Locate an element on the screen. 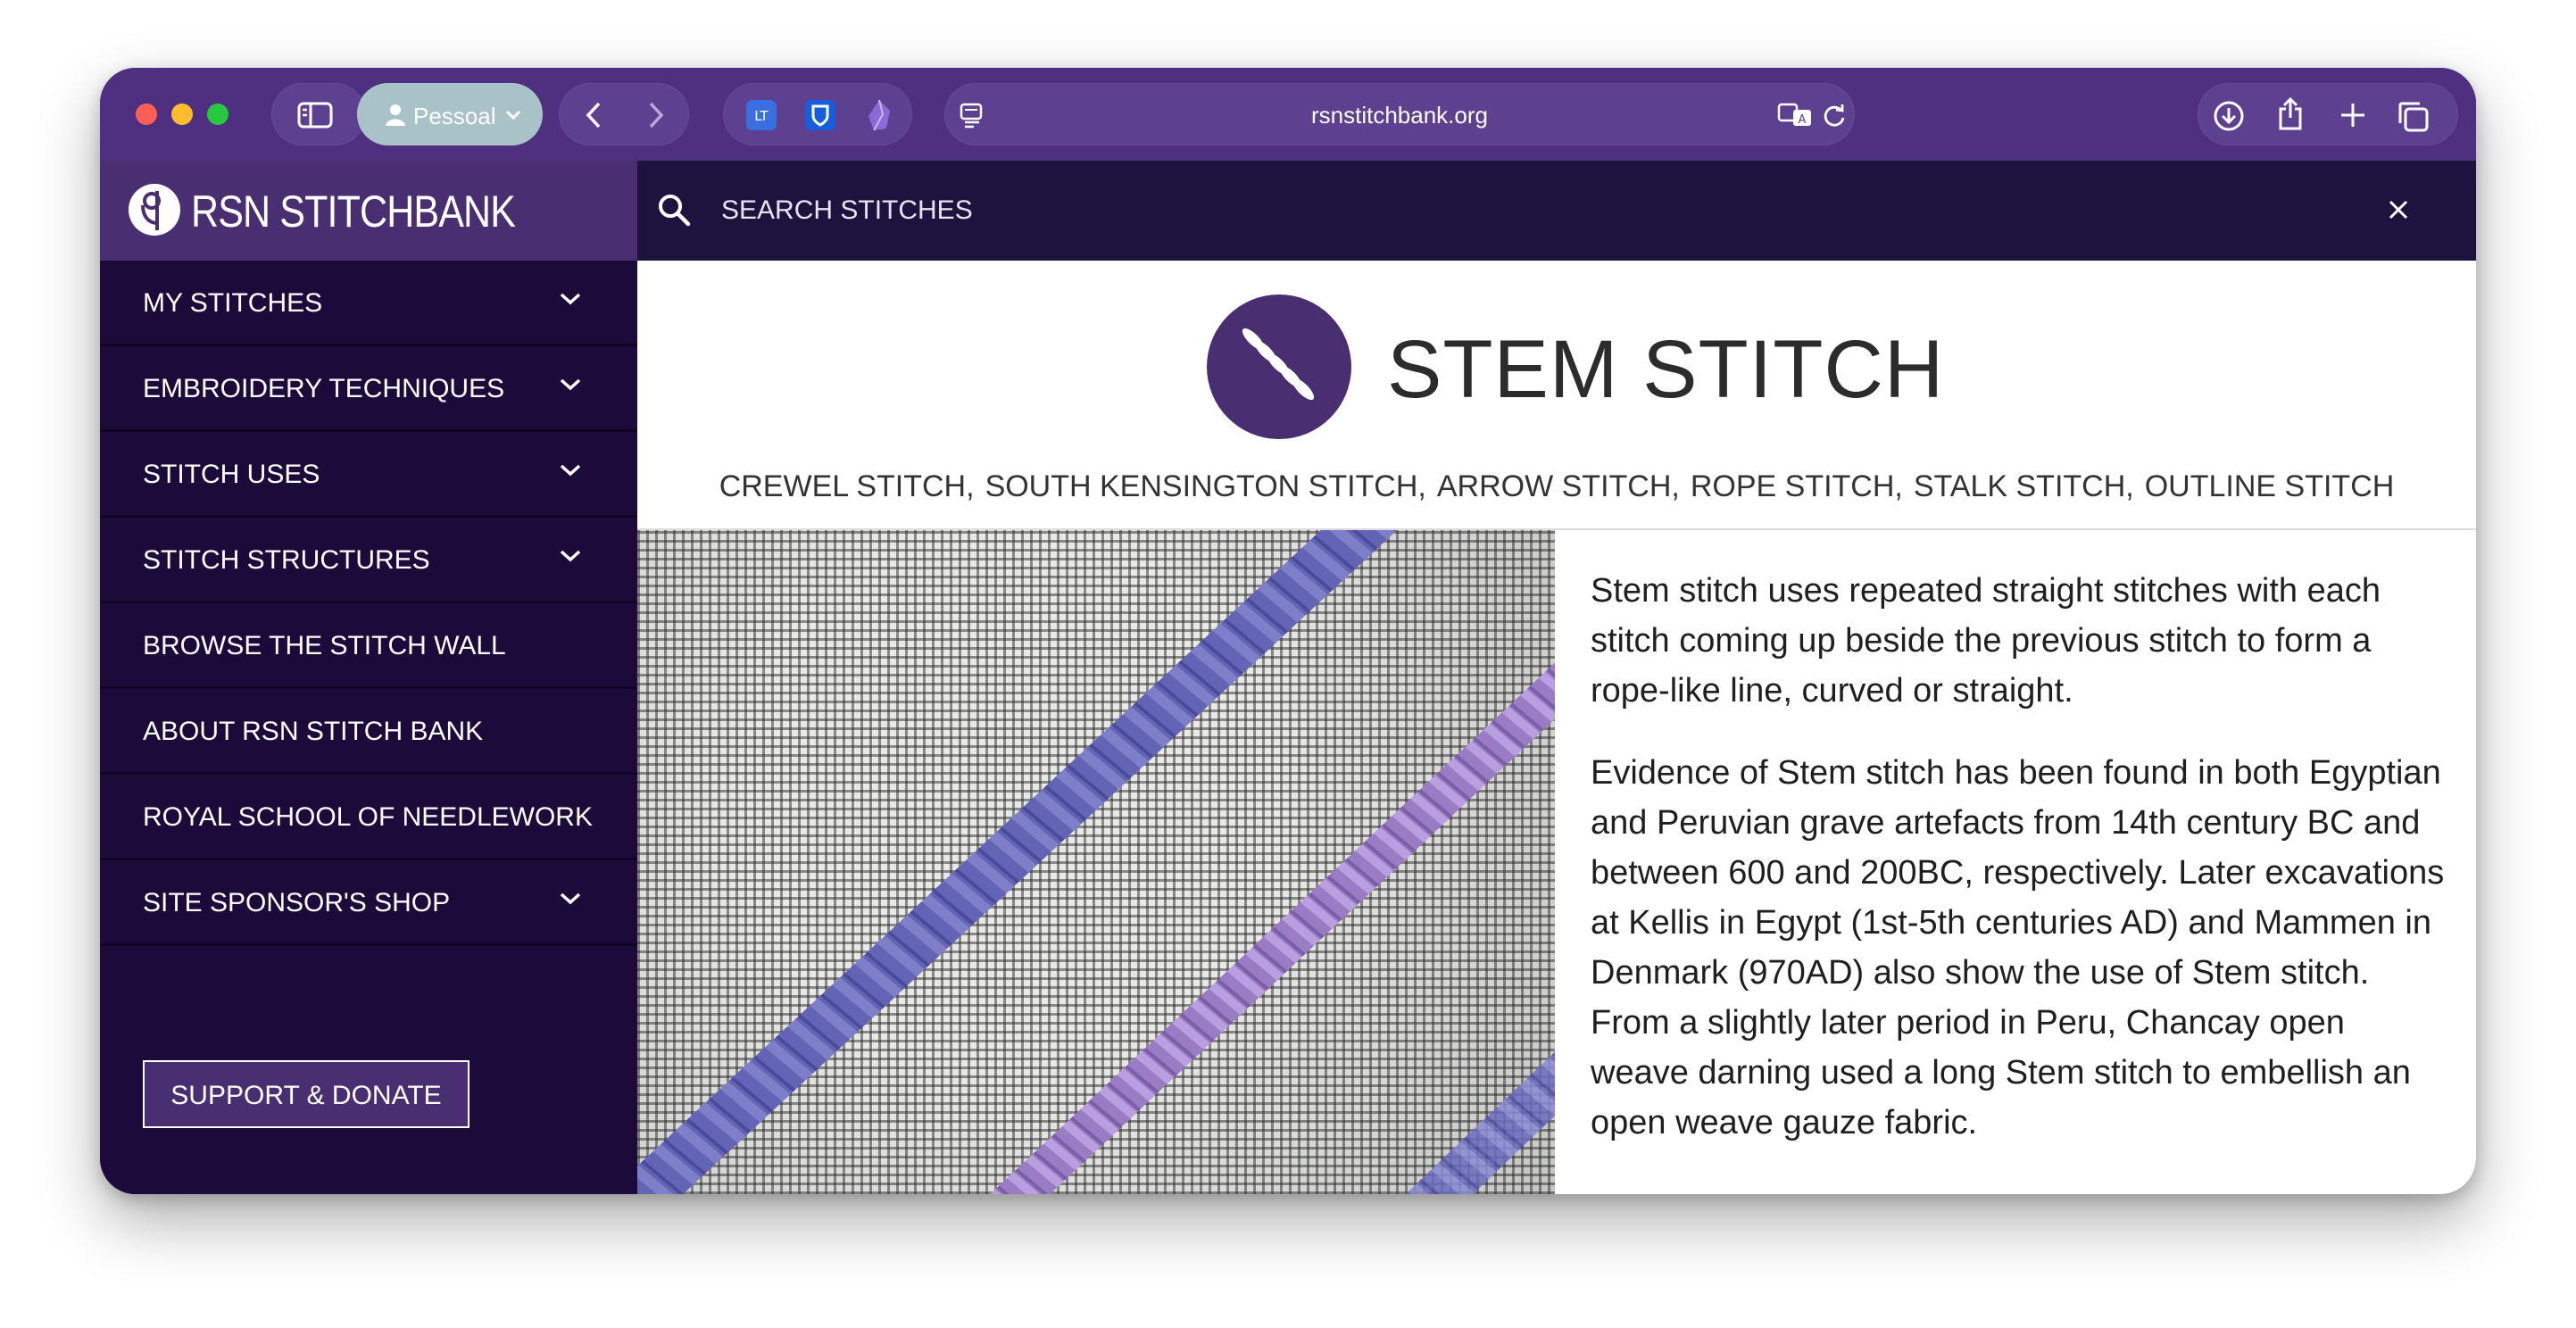 This screenshot has width=2576, height=1328. sidebar-item-label: EMBROIDERY TECHNIQUES is located at coordinates (324, 388).